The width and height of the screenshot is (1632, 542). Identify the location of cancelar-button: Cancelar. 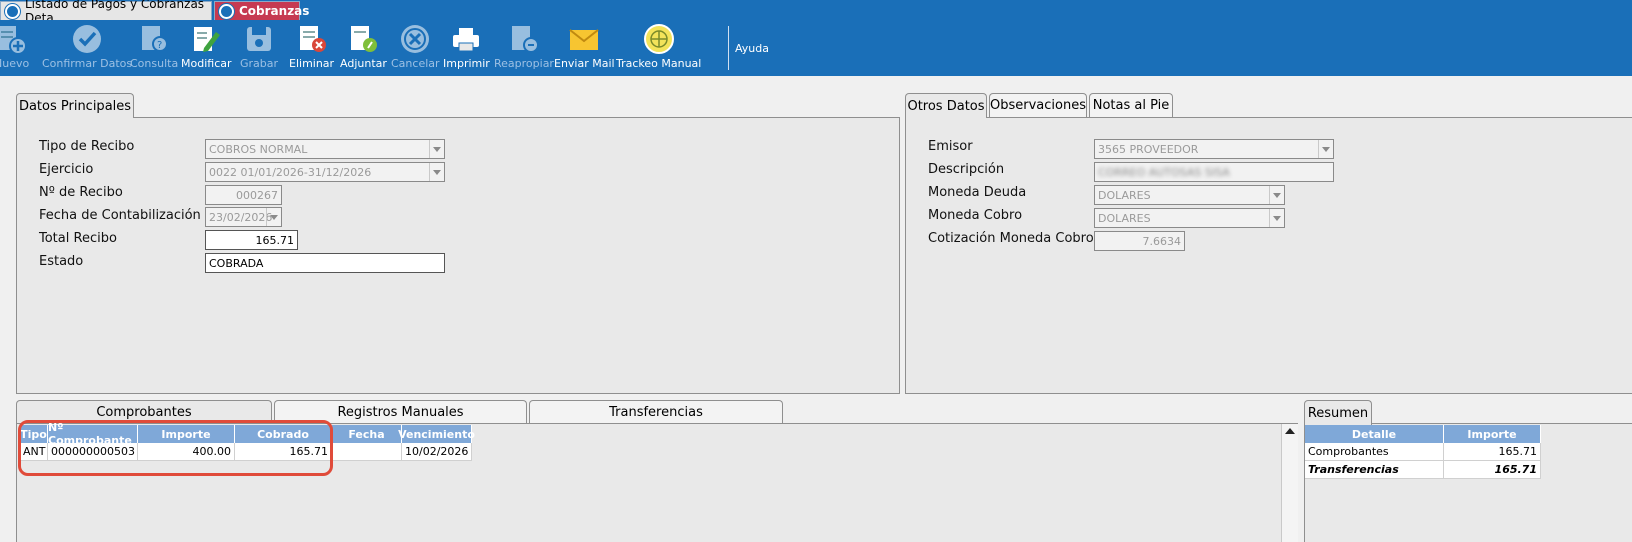
(415, 46).